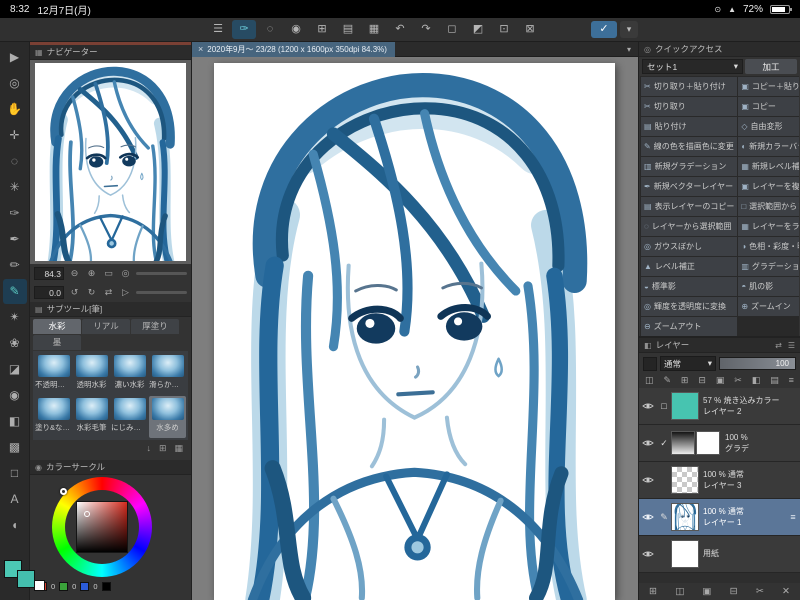  I want to click on layer-check-icon: ✓, so click(664, 443).